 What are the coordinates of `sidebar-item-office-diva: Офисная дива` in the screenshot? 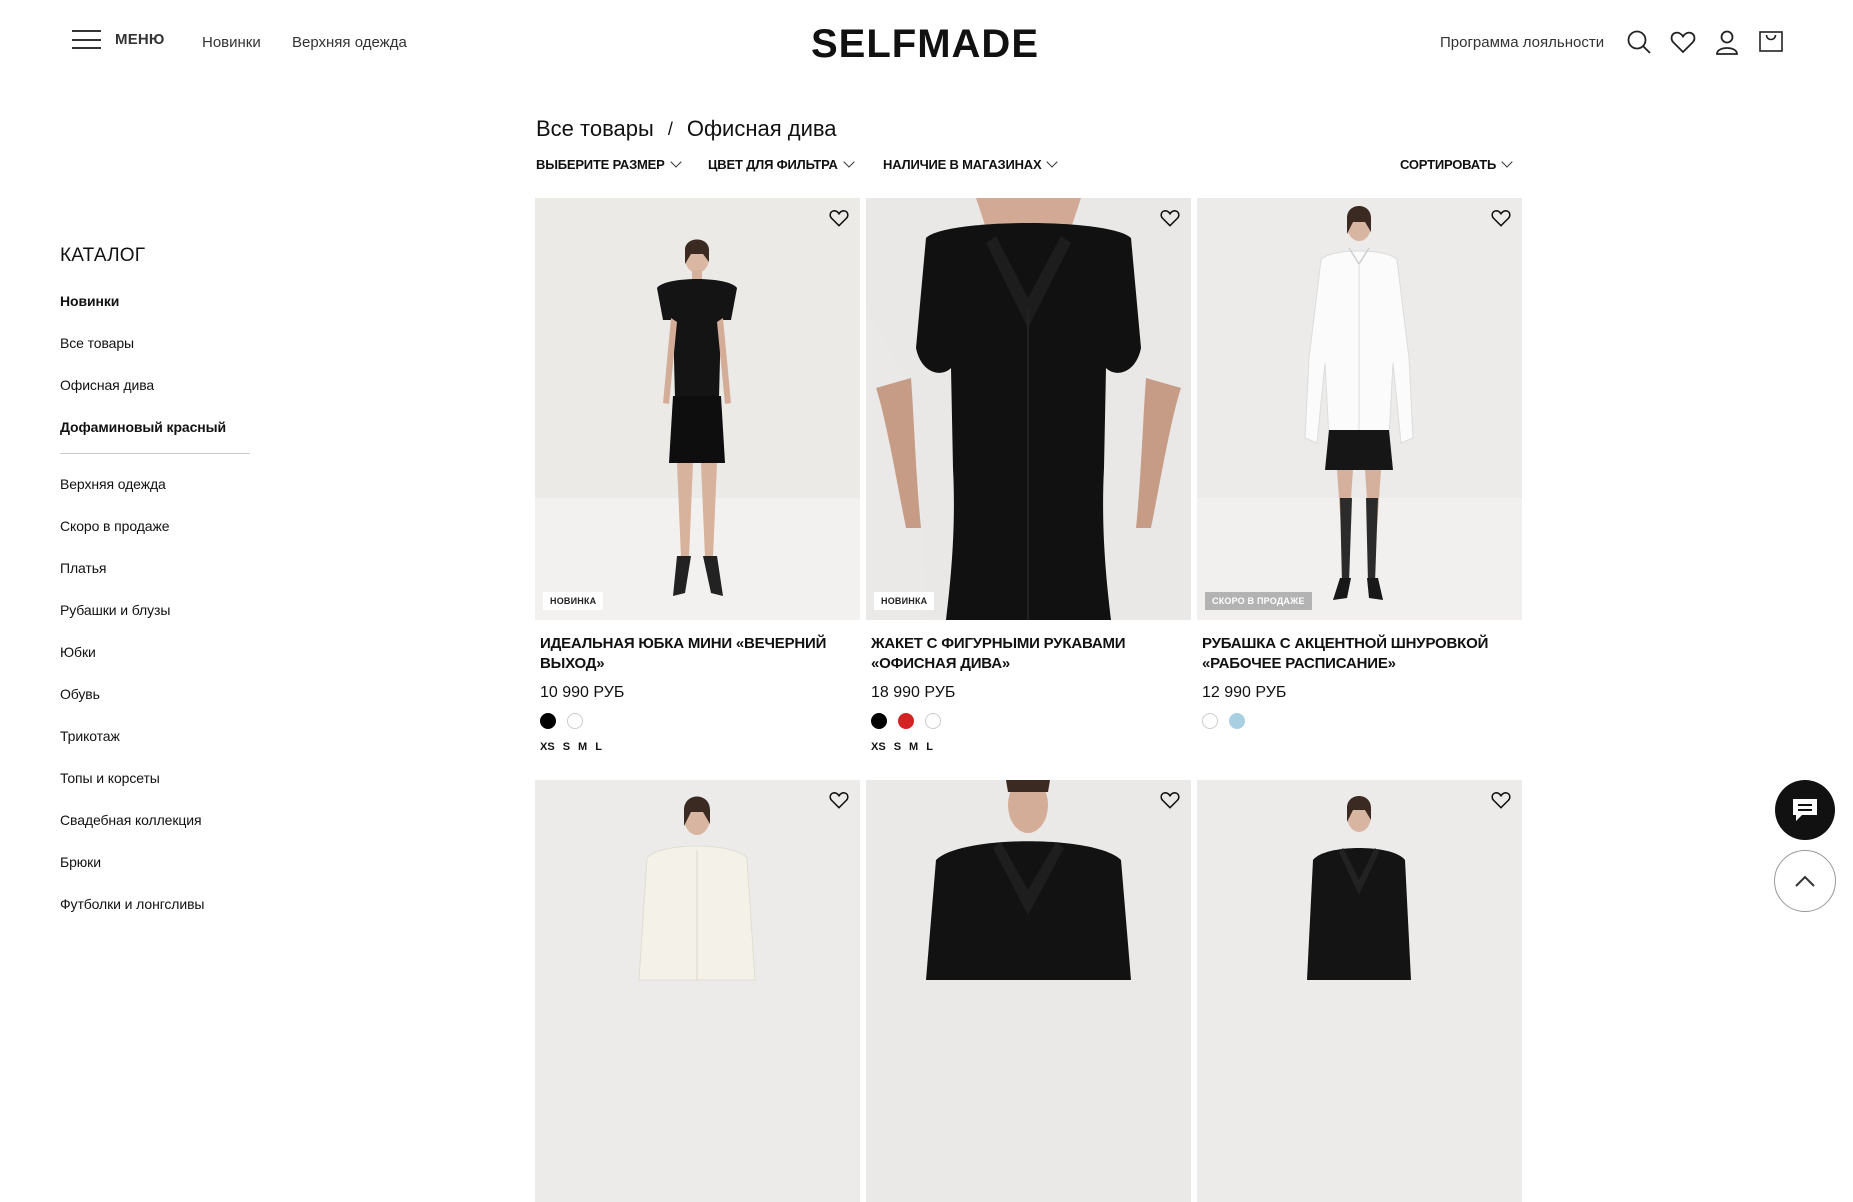 It's located at (155, 398).